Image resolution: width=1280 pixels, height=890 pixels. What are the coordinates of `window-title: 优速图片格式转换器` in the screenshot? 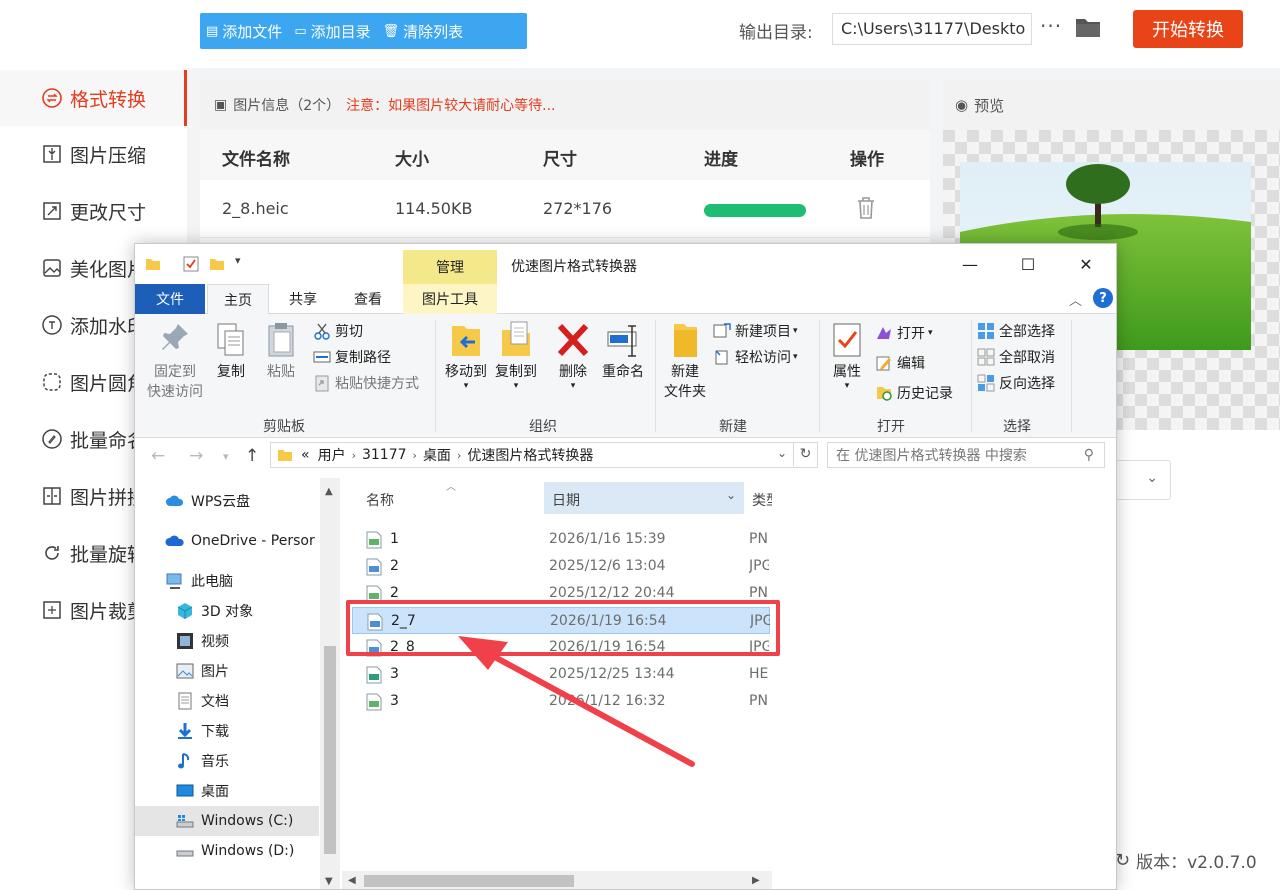 It's located at (574, 267).